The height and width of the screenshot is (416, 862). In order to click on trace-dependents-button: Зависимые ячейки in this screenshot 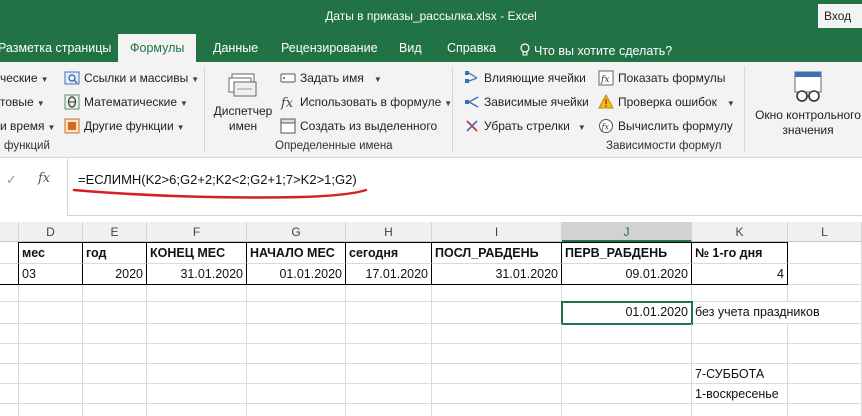, I will do `click(526, 102)`.